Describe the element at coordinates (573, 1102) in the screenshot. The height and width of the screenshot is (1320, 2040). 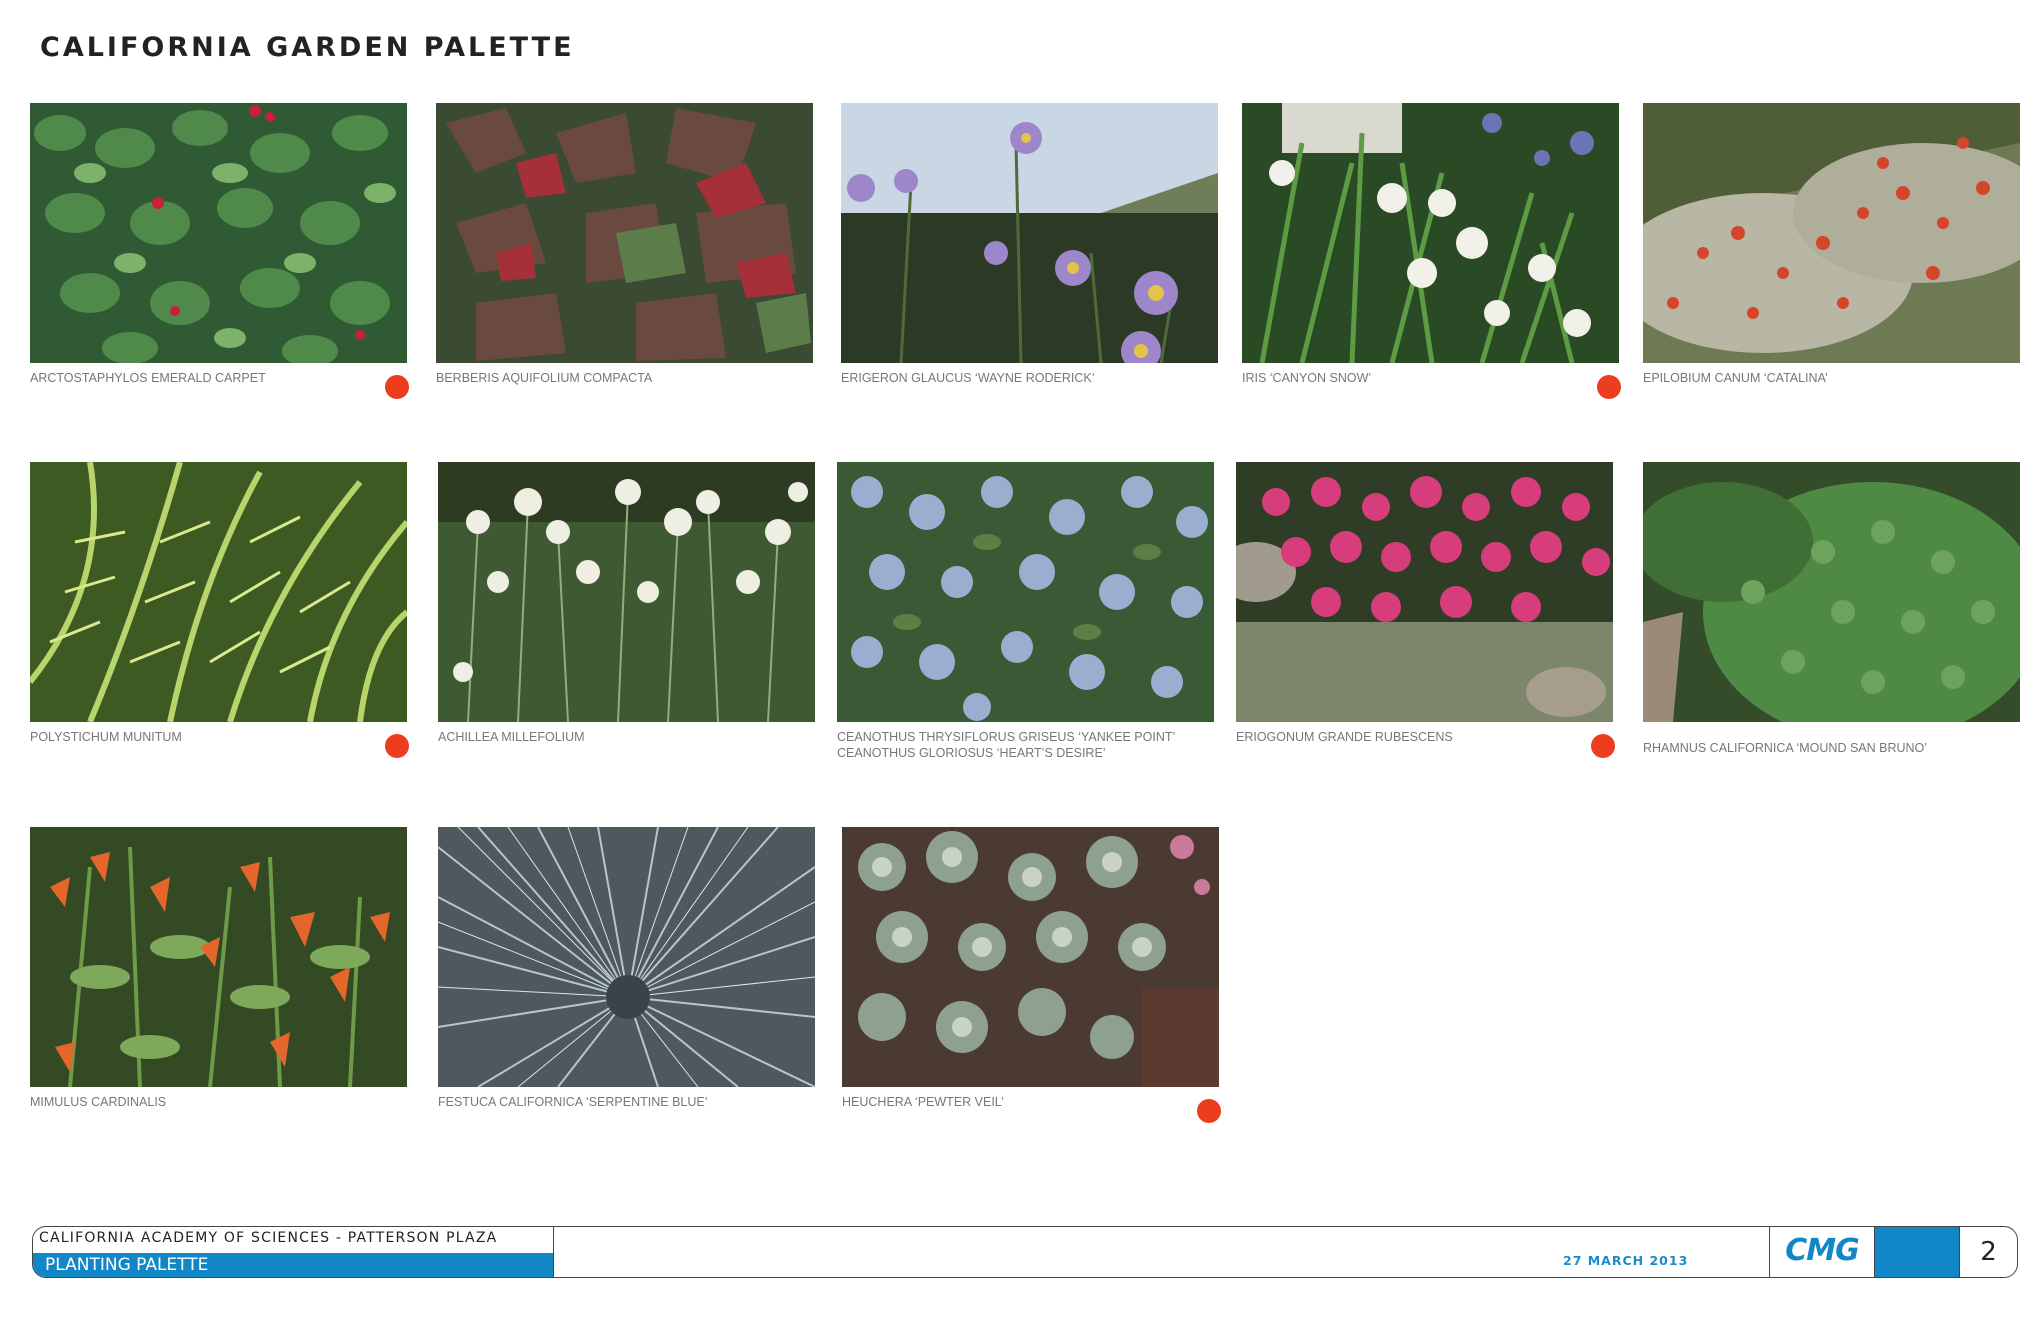
I see `plant-caption-line: FESTUCA CALIFORNICA ‘SERPENTINE BLUE’` at that location.